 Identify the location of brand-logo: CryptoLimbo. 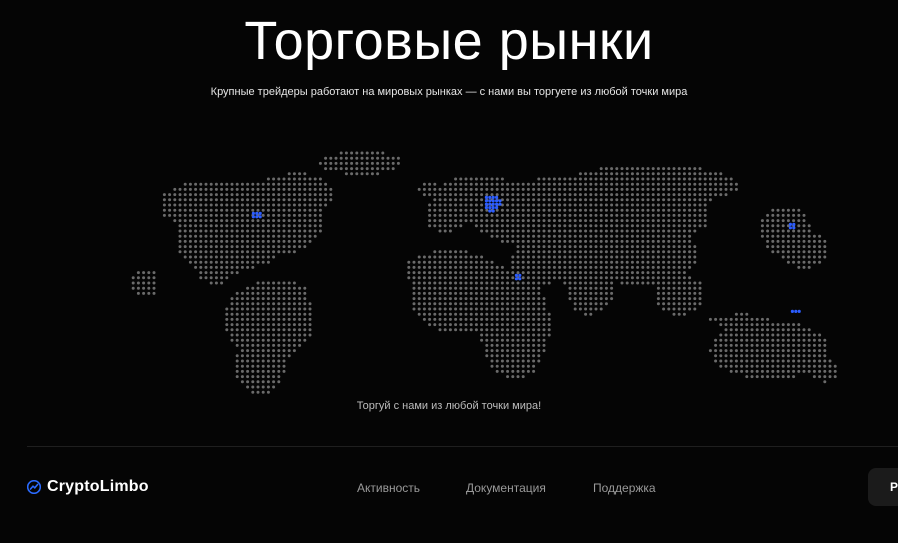
(88, 487).